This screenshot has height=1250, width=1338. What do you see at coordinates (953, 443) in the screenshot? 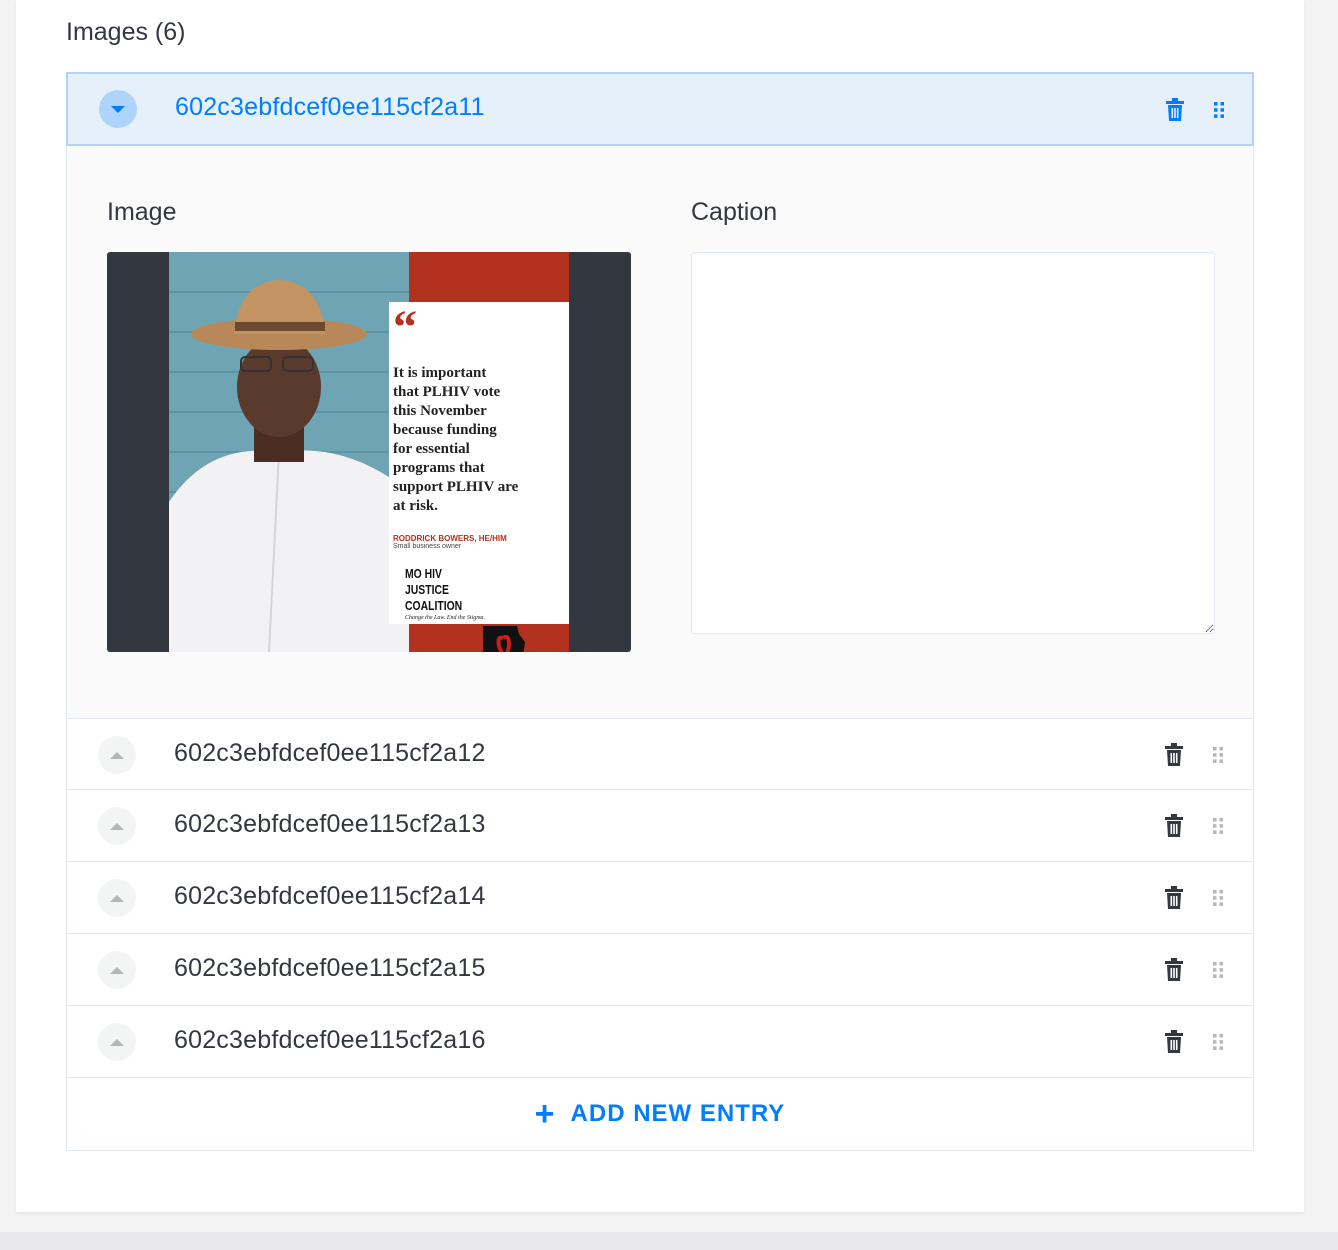
I see `caption-textarea` at bounding box center [953, 443].